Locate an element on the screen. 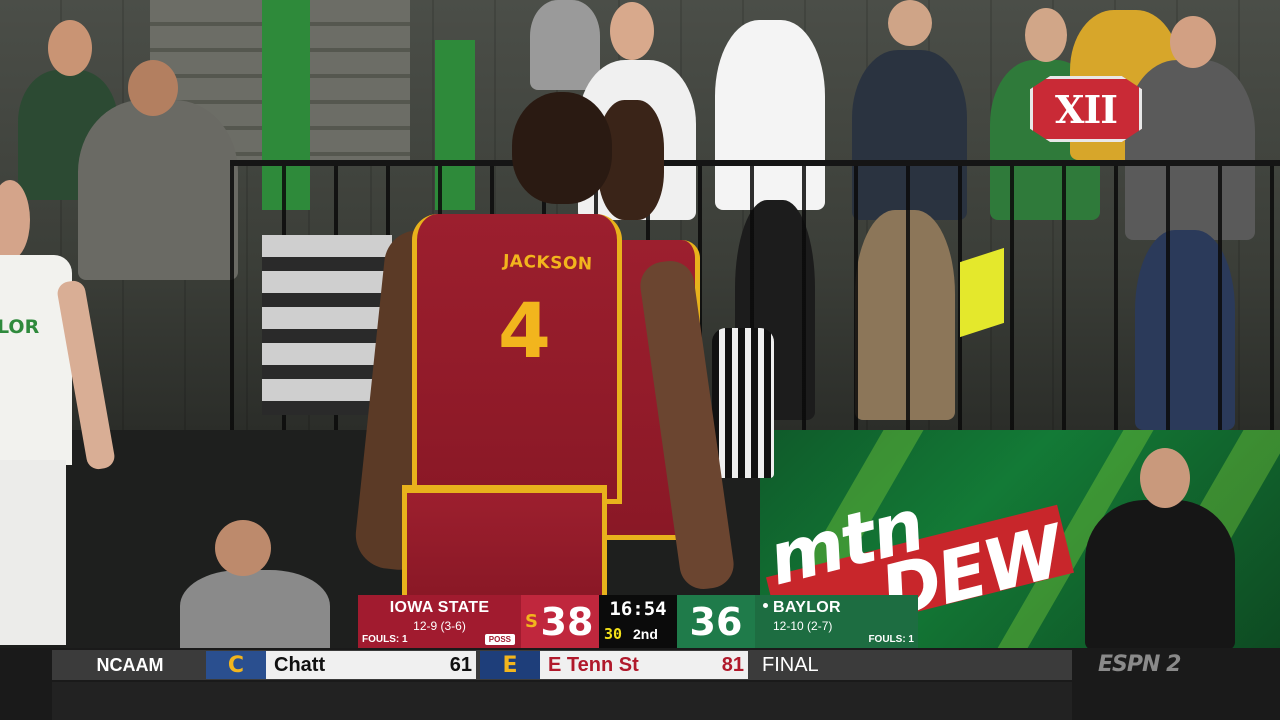 The image size is (1280, 720). home-team-record: 12-9 (3-6) is located at coordinates (439, 626).